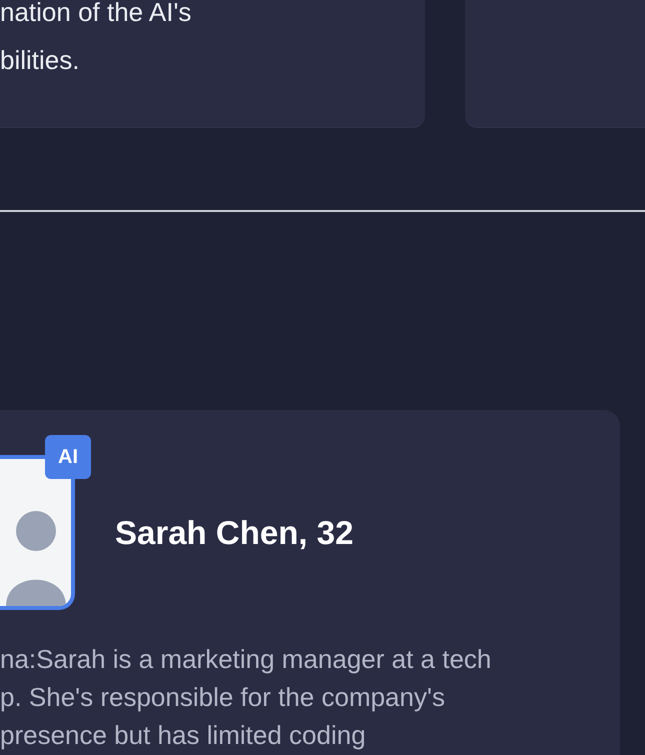 The height and width of the screenshot is (755, 645). Describe the element at coordinates (246, 697) in the screenshot. I see `persona-description: na:Sarah is a marketing manager at a tech p. She's responsible for the company's presence but has limited coding` at that location.